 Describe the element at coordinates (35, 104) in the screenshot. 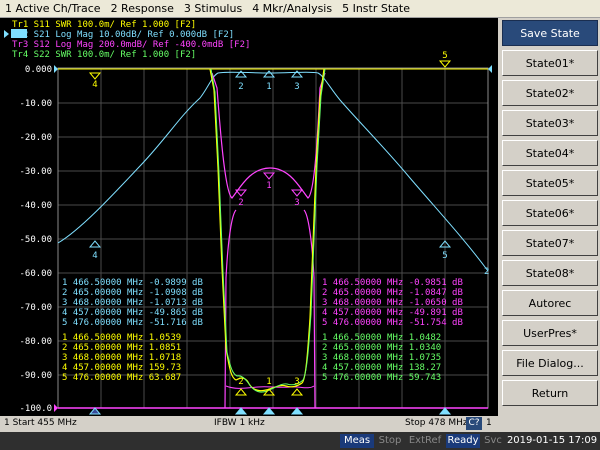

I see `y-tick-10: -10.00` at that location.